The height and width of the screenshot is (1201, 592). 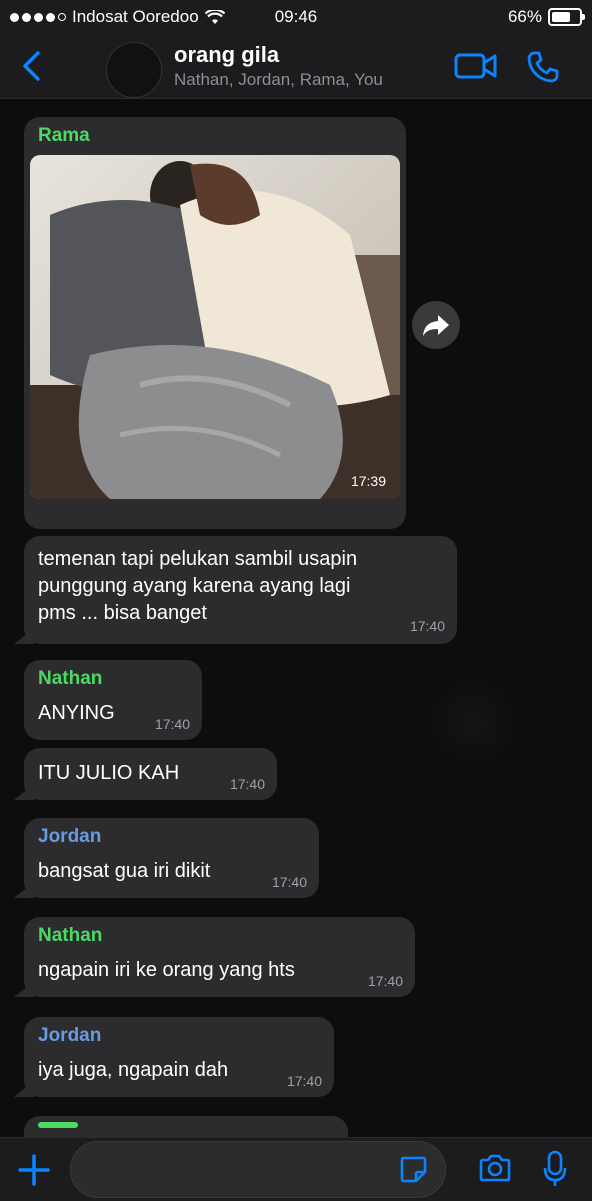 What do you see at coordinates (278, 80) in the screenshot?
I see `group-members: Nathan, Jordan, Rama, You` at bounding box center [278, 80].